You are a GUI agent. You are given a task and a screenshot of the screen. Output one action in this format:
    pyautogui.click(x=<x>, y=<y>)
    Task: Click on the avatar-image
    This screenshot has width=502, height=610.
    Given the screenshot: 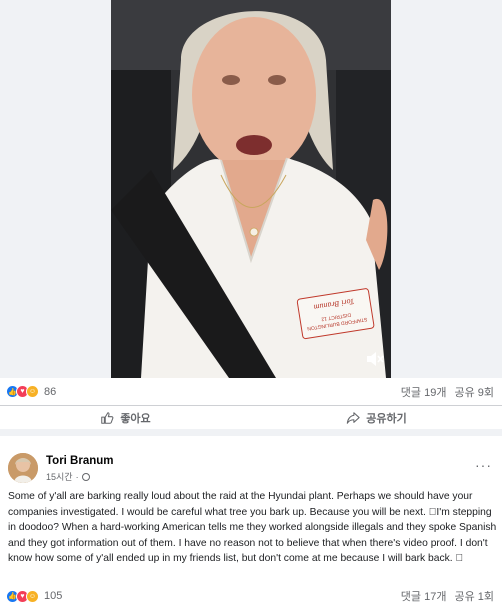 What is the action you would take?
    pyautogui.click(x=23, y=468)
    